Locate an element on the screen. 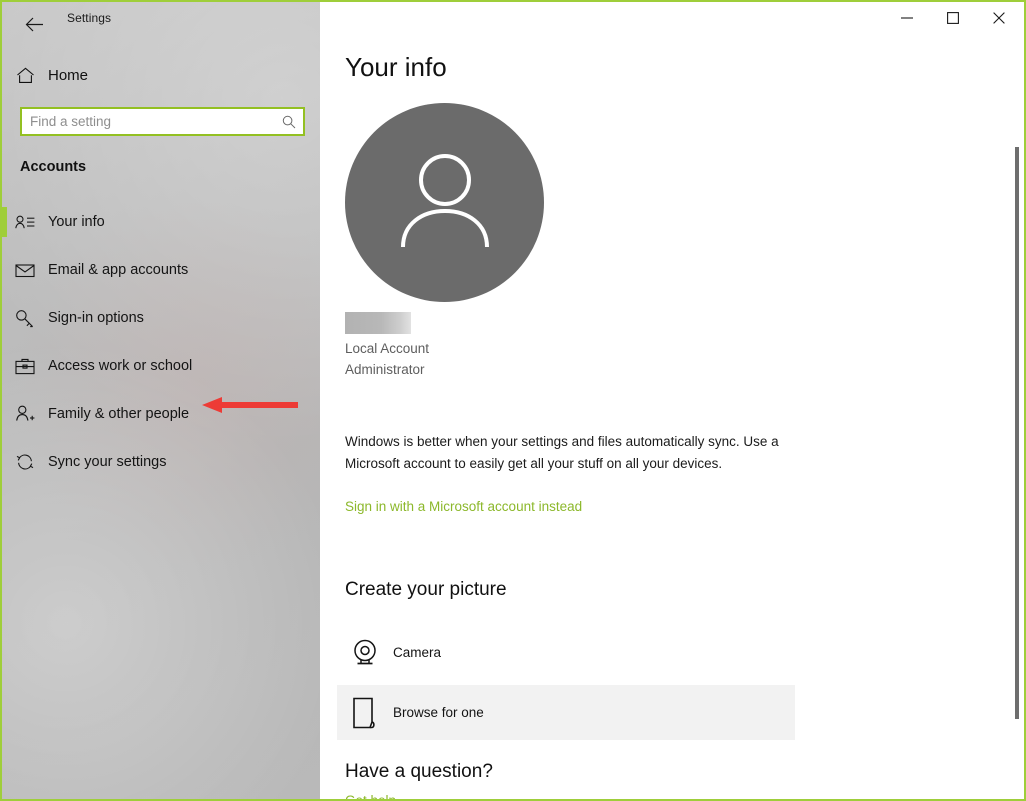 Image resolution: width=1026 pixels, height=801 pixels. get-help-link: Get help is located at coordinates (370, 796).